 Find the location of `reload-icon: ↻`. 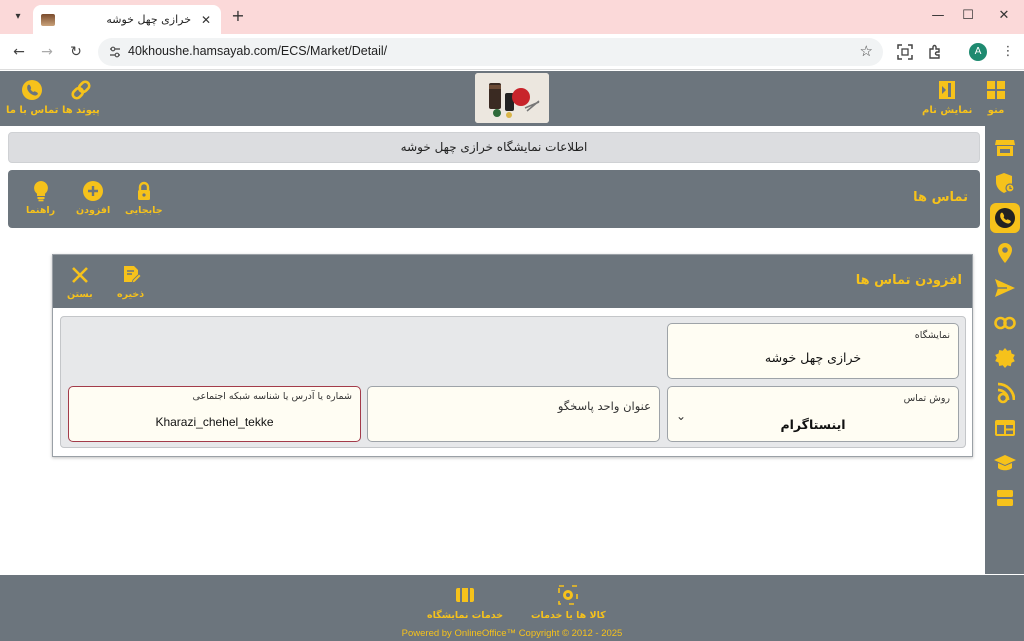

reload-icon: ↻ is located at coordinates (76, 52).